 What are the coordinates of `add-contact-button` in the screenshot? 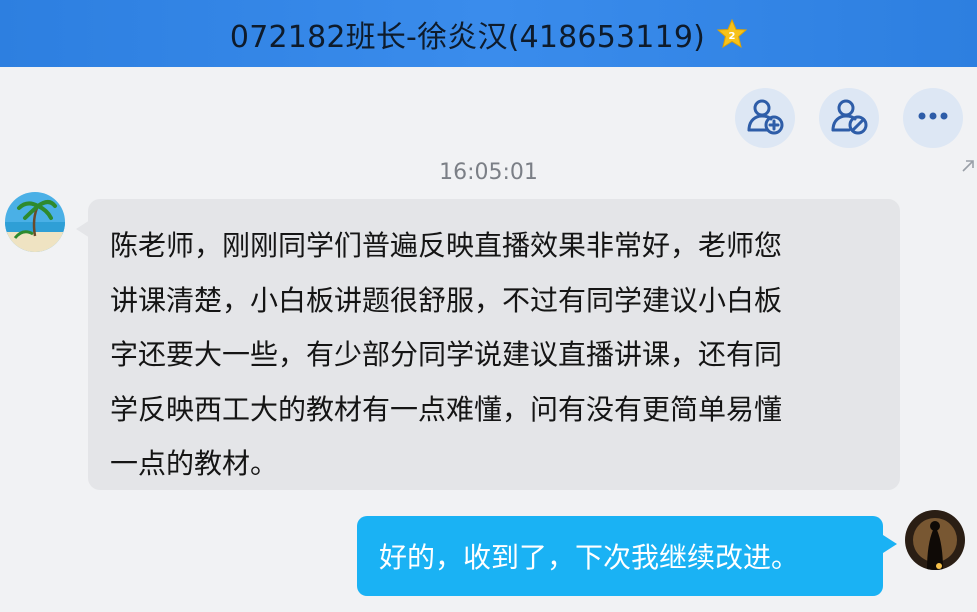 It's located at (765, 118).